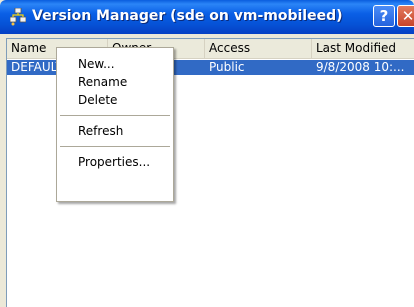 Image resolution: width=414 pixels, height=307 pixels. What do you see at coordinates (227, 67) in the screenshot?
I see `cell-access: Public` at bounding box center [227, 67].